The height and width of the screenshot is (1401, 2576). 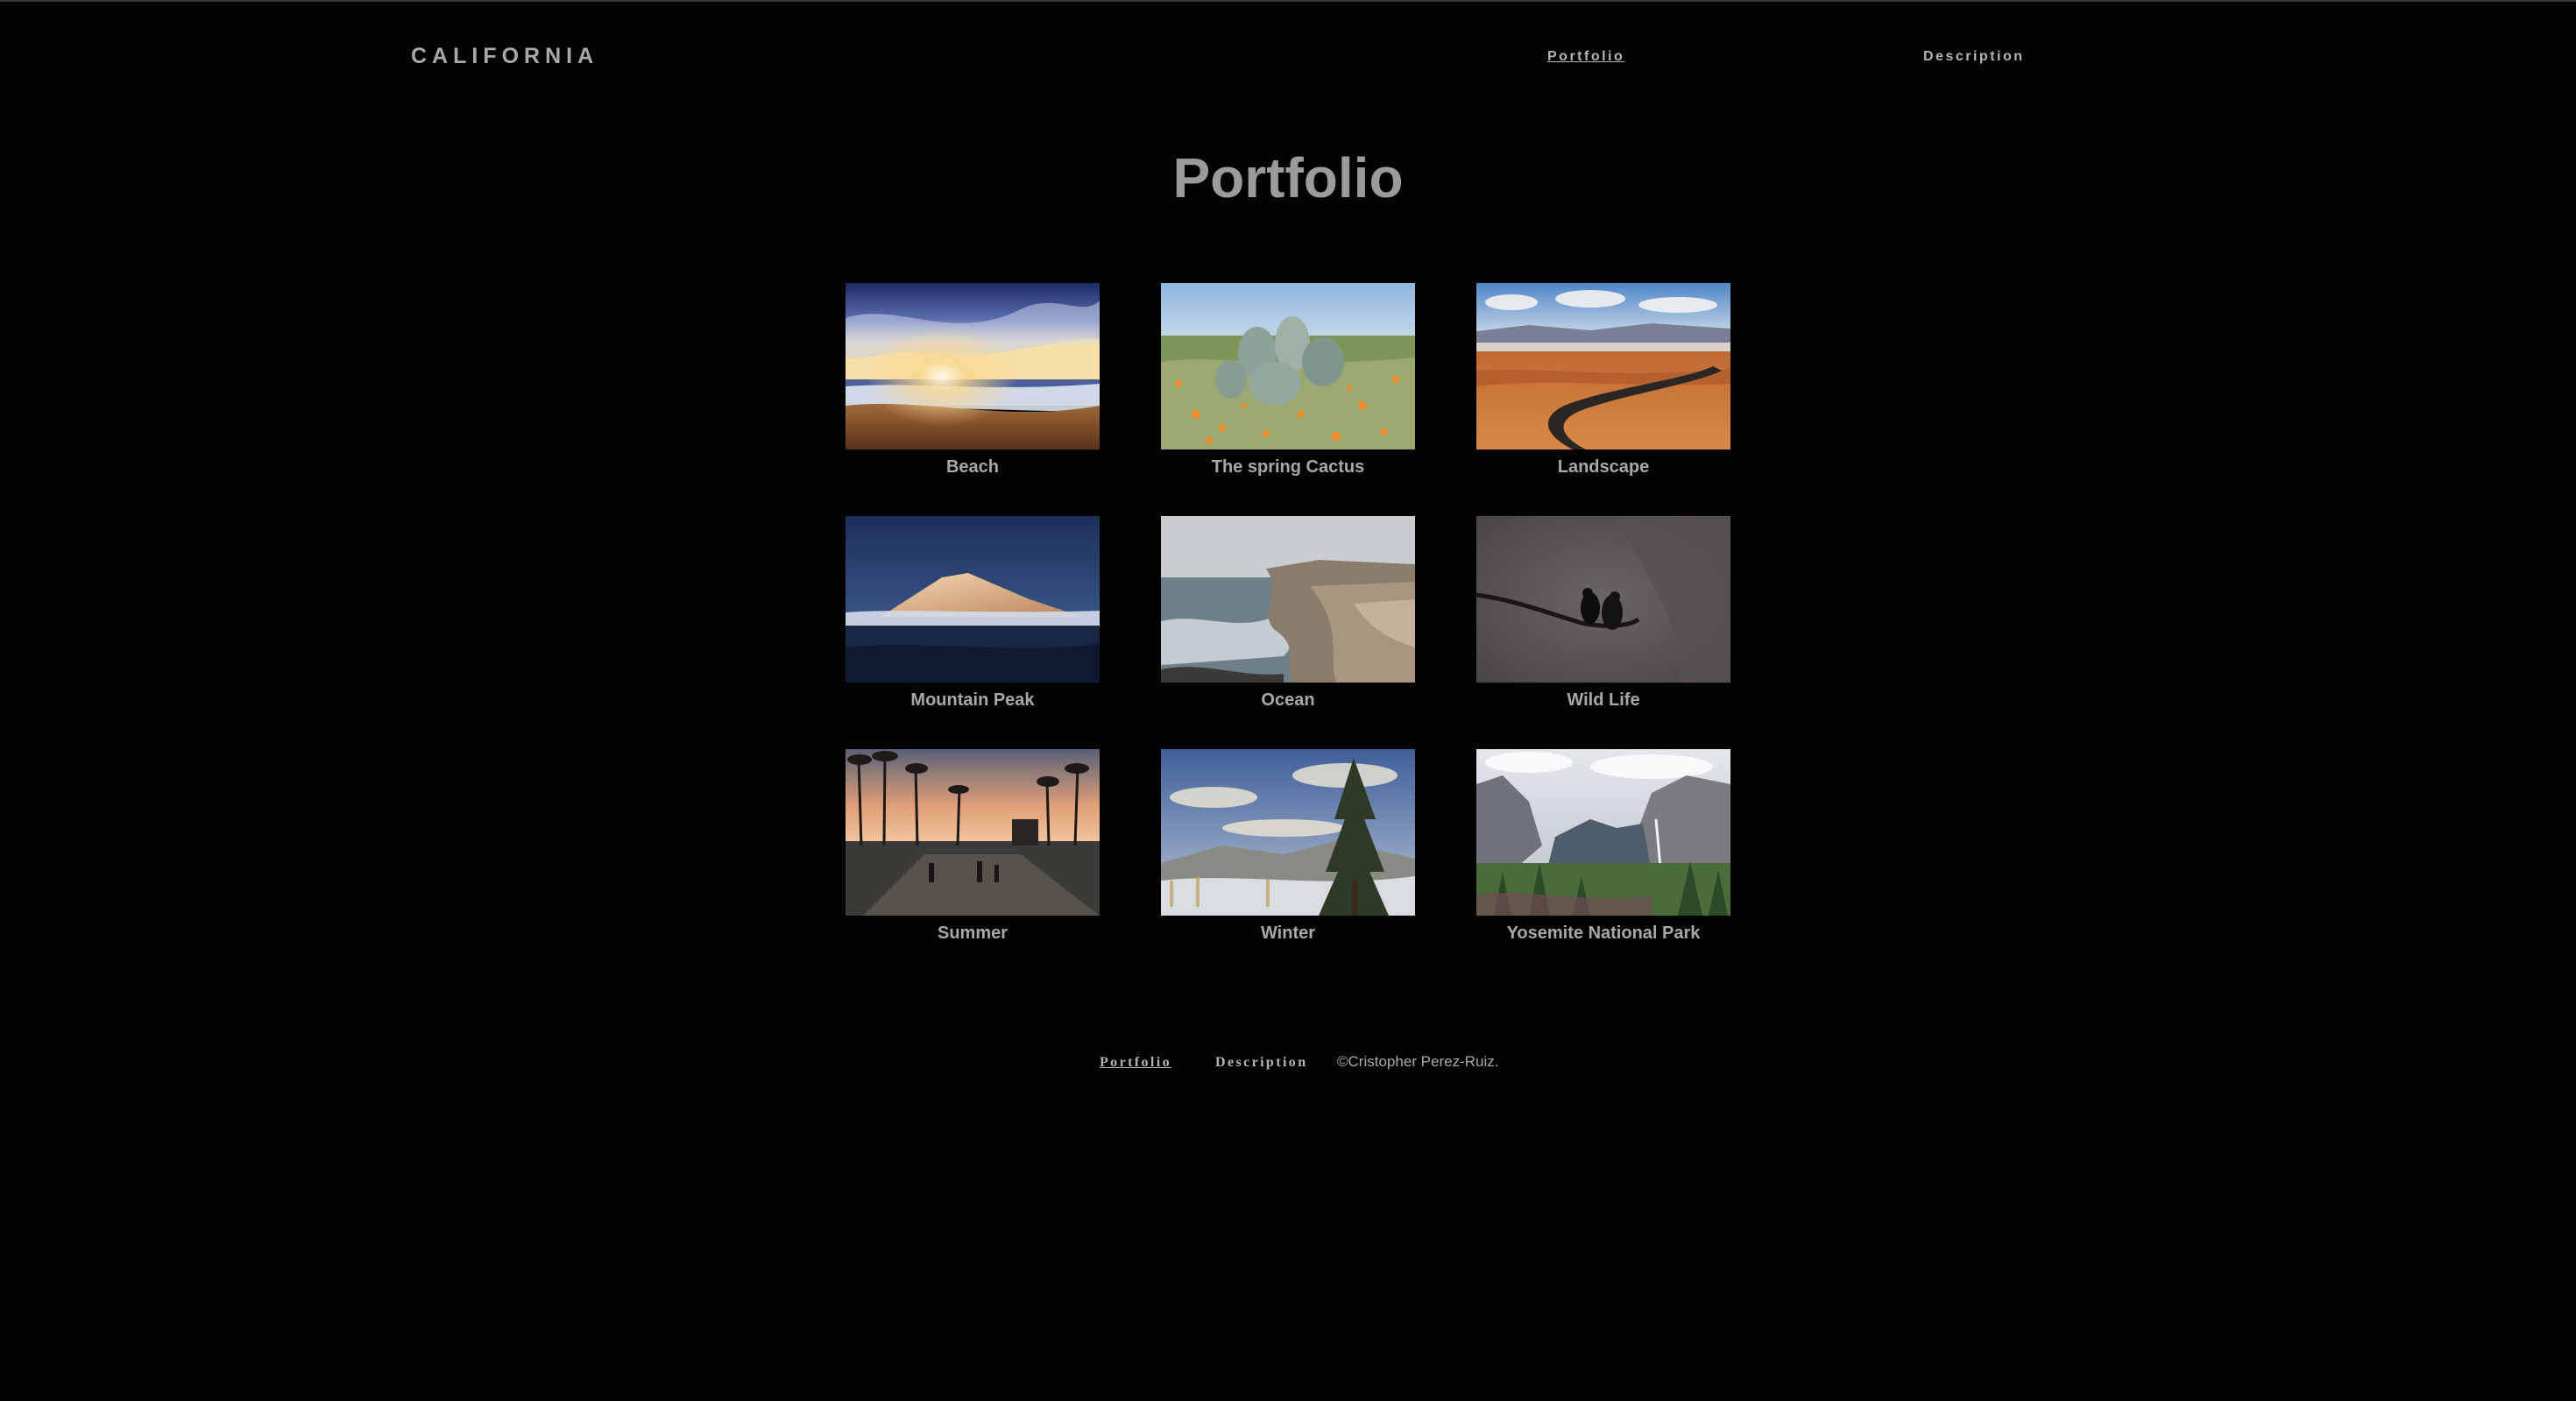 I want to click on wild-life-photo, so click(x=1603, y=599).